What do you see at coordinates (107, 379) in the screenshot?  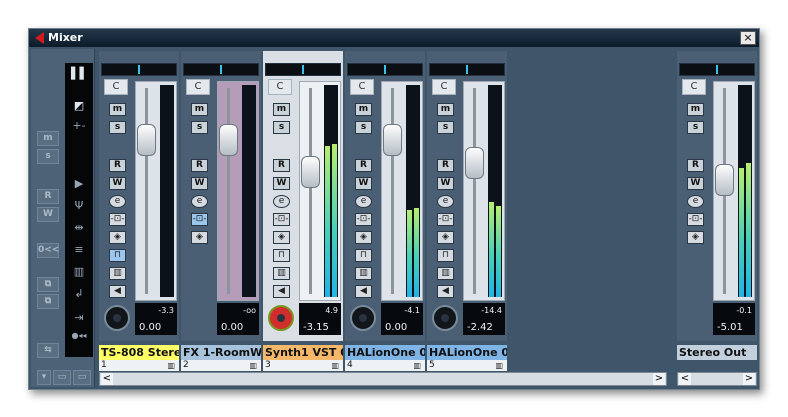 I see `scroll-left-button: <` at bounding box center [107, 379].